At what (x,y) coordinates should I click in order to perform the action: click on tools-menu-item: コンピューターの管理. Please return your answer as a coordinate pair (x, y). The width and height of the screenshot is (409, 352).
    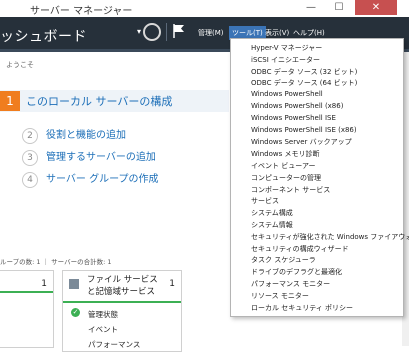
    Looking at the image, I should click on (286, 178).